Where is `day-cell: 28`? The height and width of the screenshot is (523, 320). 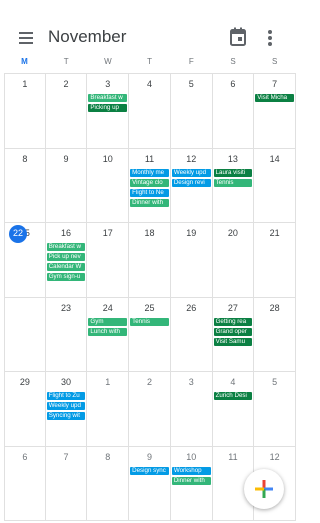
day-cell: 28 is located at coordinates (275, 334).